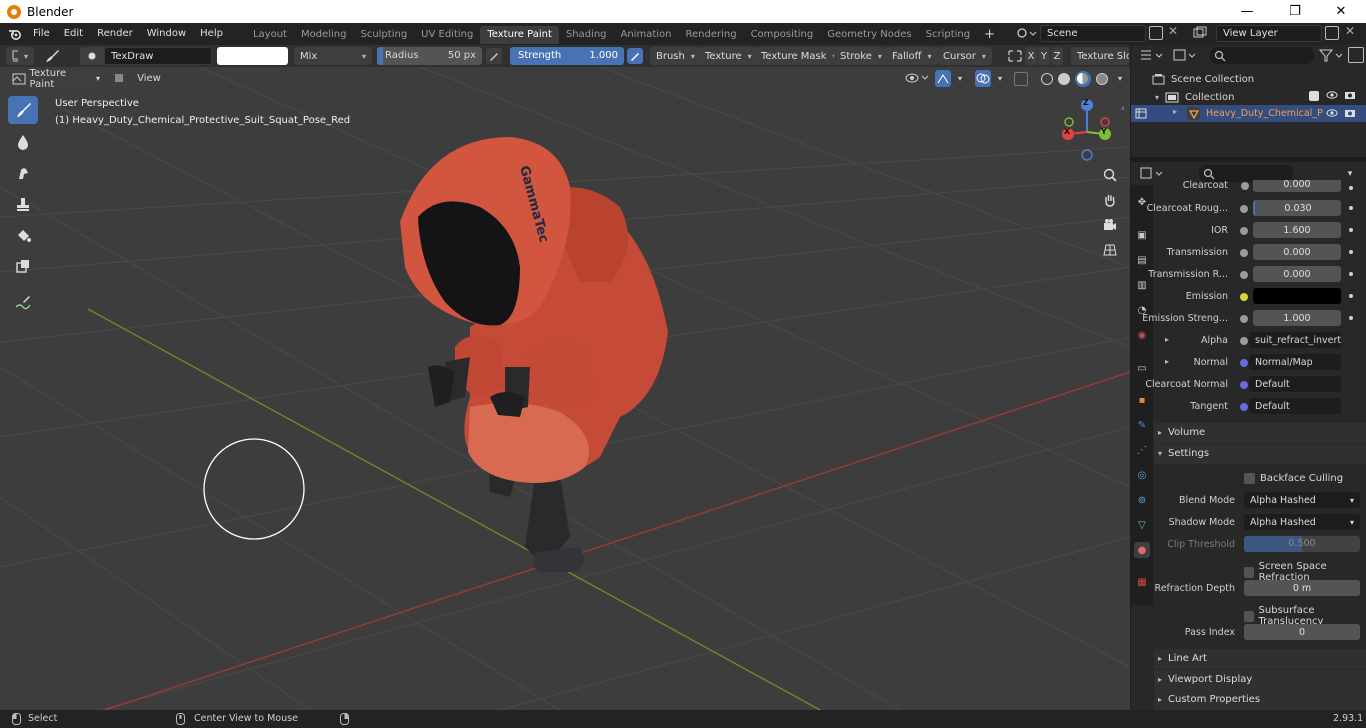  I want to click on physics-tab-icon: ◎, so click(1142, 475).